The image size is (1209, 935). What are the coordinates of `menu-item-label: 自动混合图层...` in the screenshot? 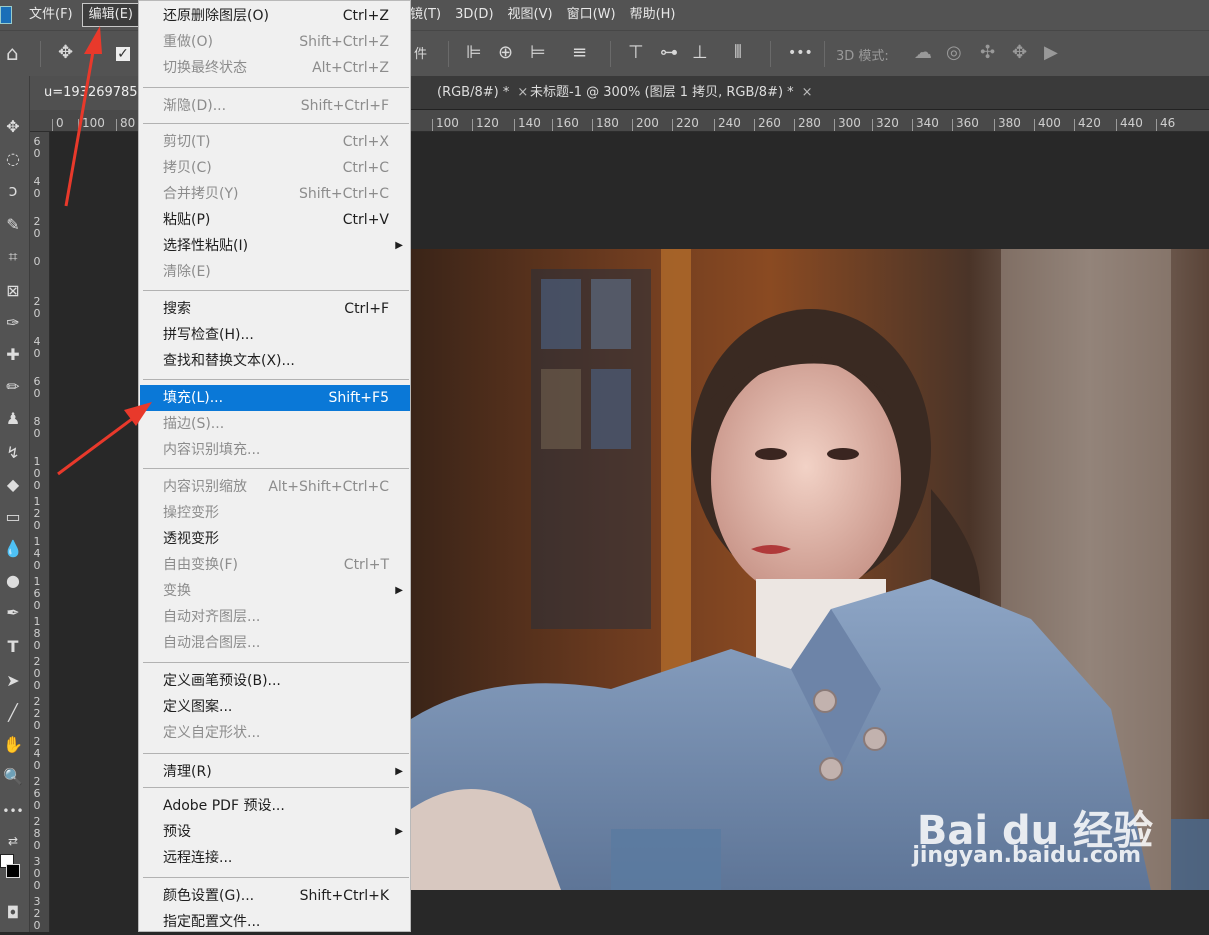 It's located at (212, 643).